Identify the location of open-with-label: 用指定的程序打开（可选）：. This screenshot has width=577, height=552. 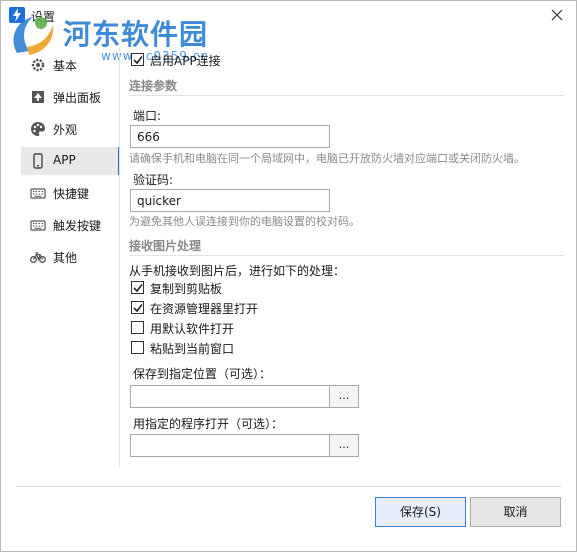
(208, 424).